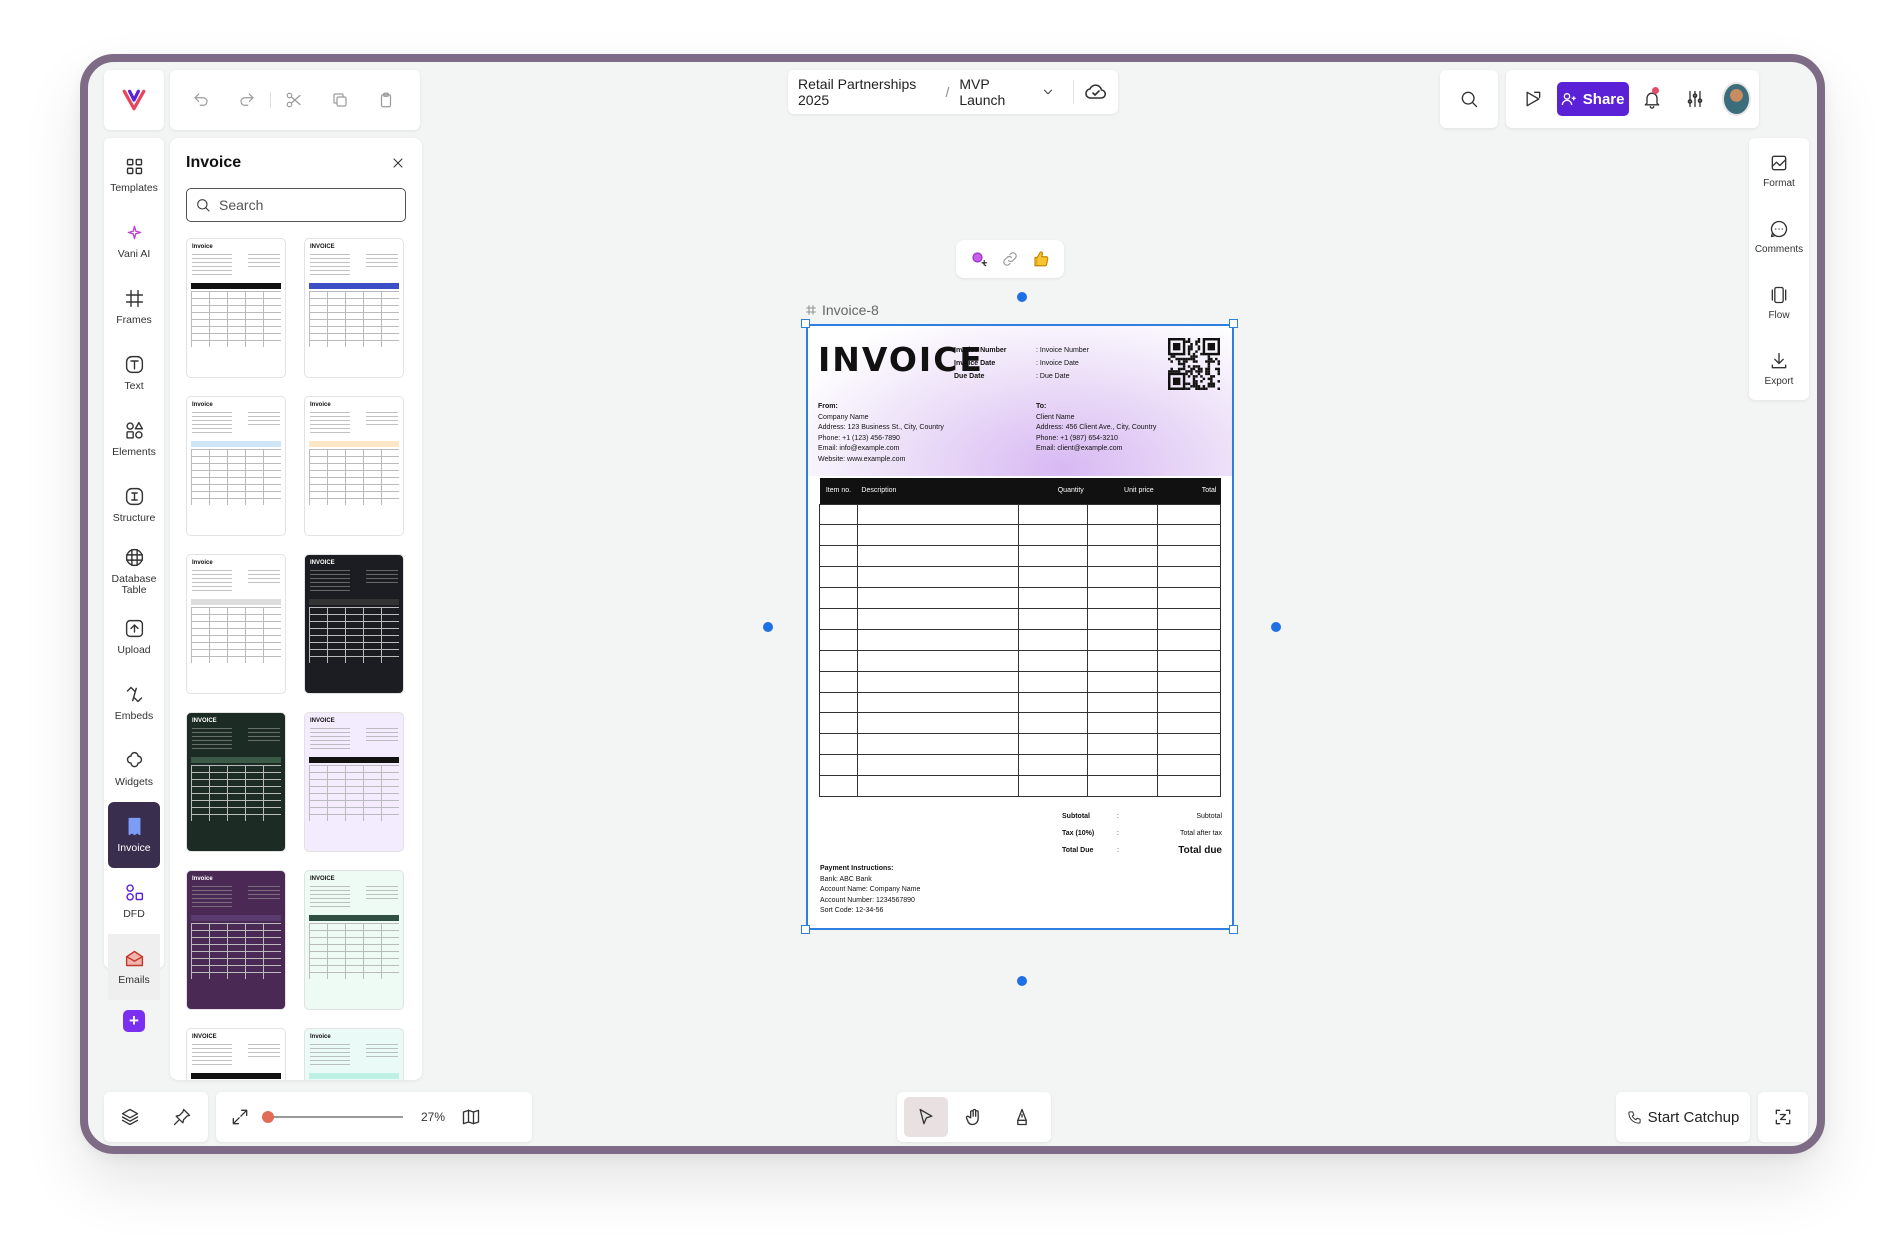  I want to click on frame-name: Invoice-8, so click(850, 310).